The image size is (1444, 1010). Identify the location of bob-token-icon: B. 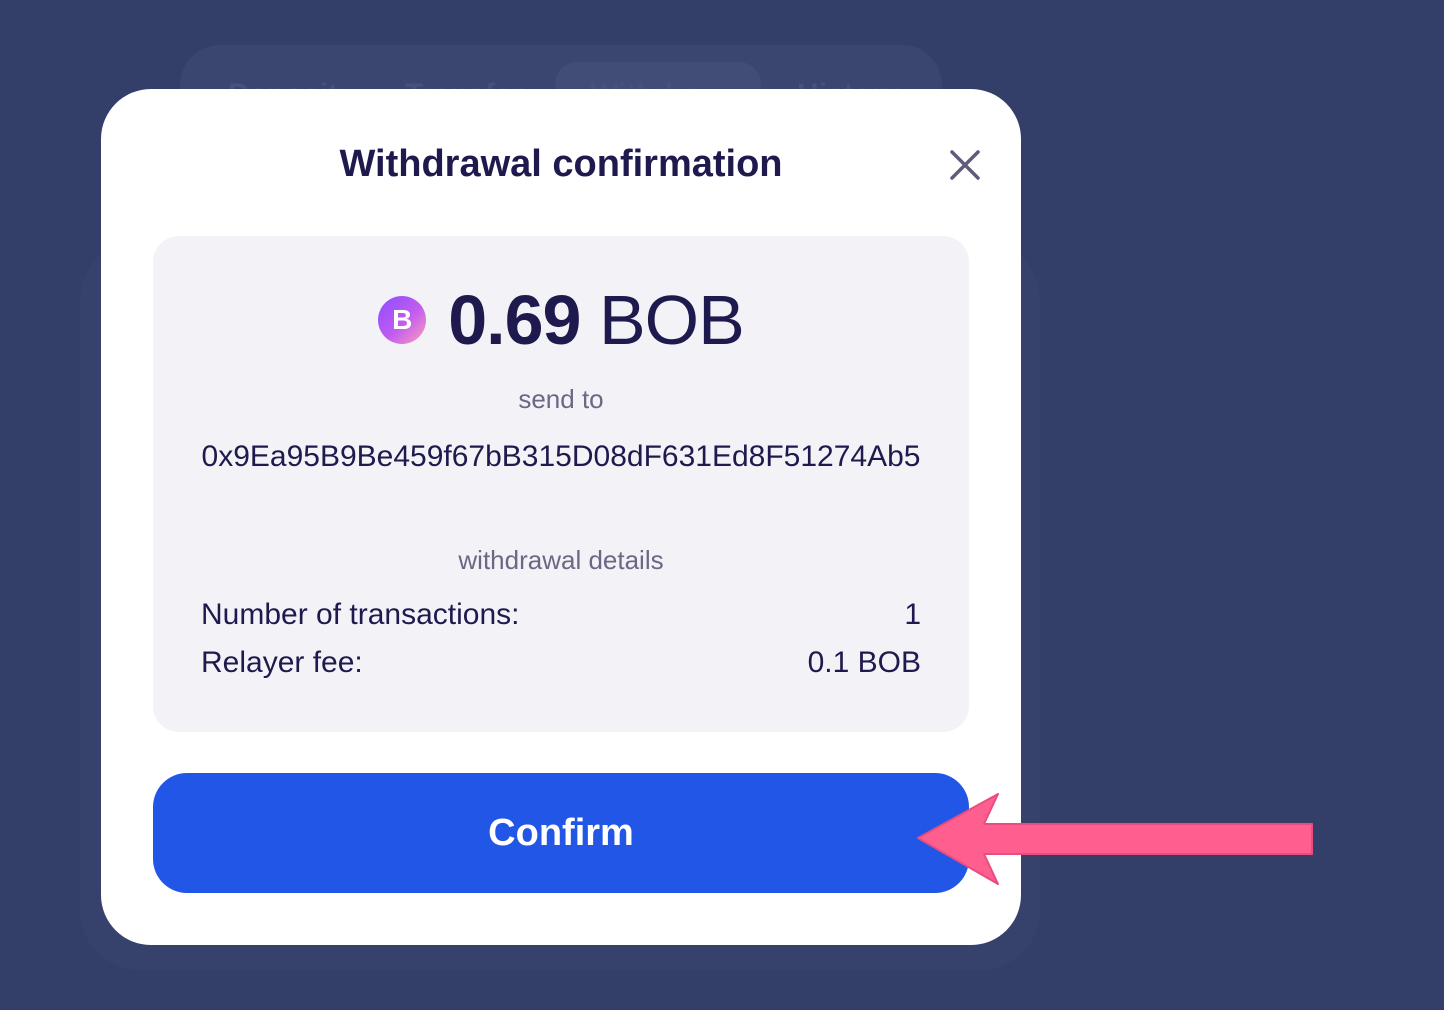
(402, 320).